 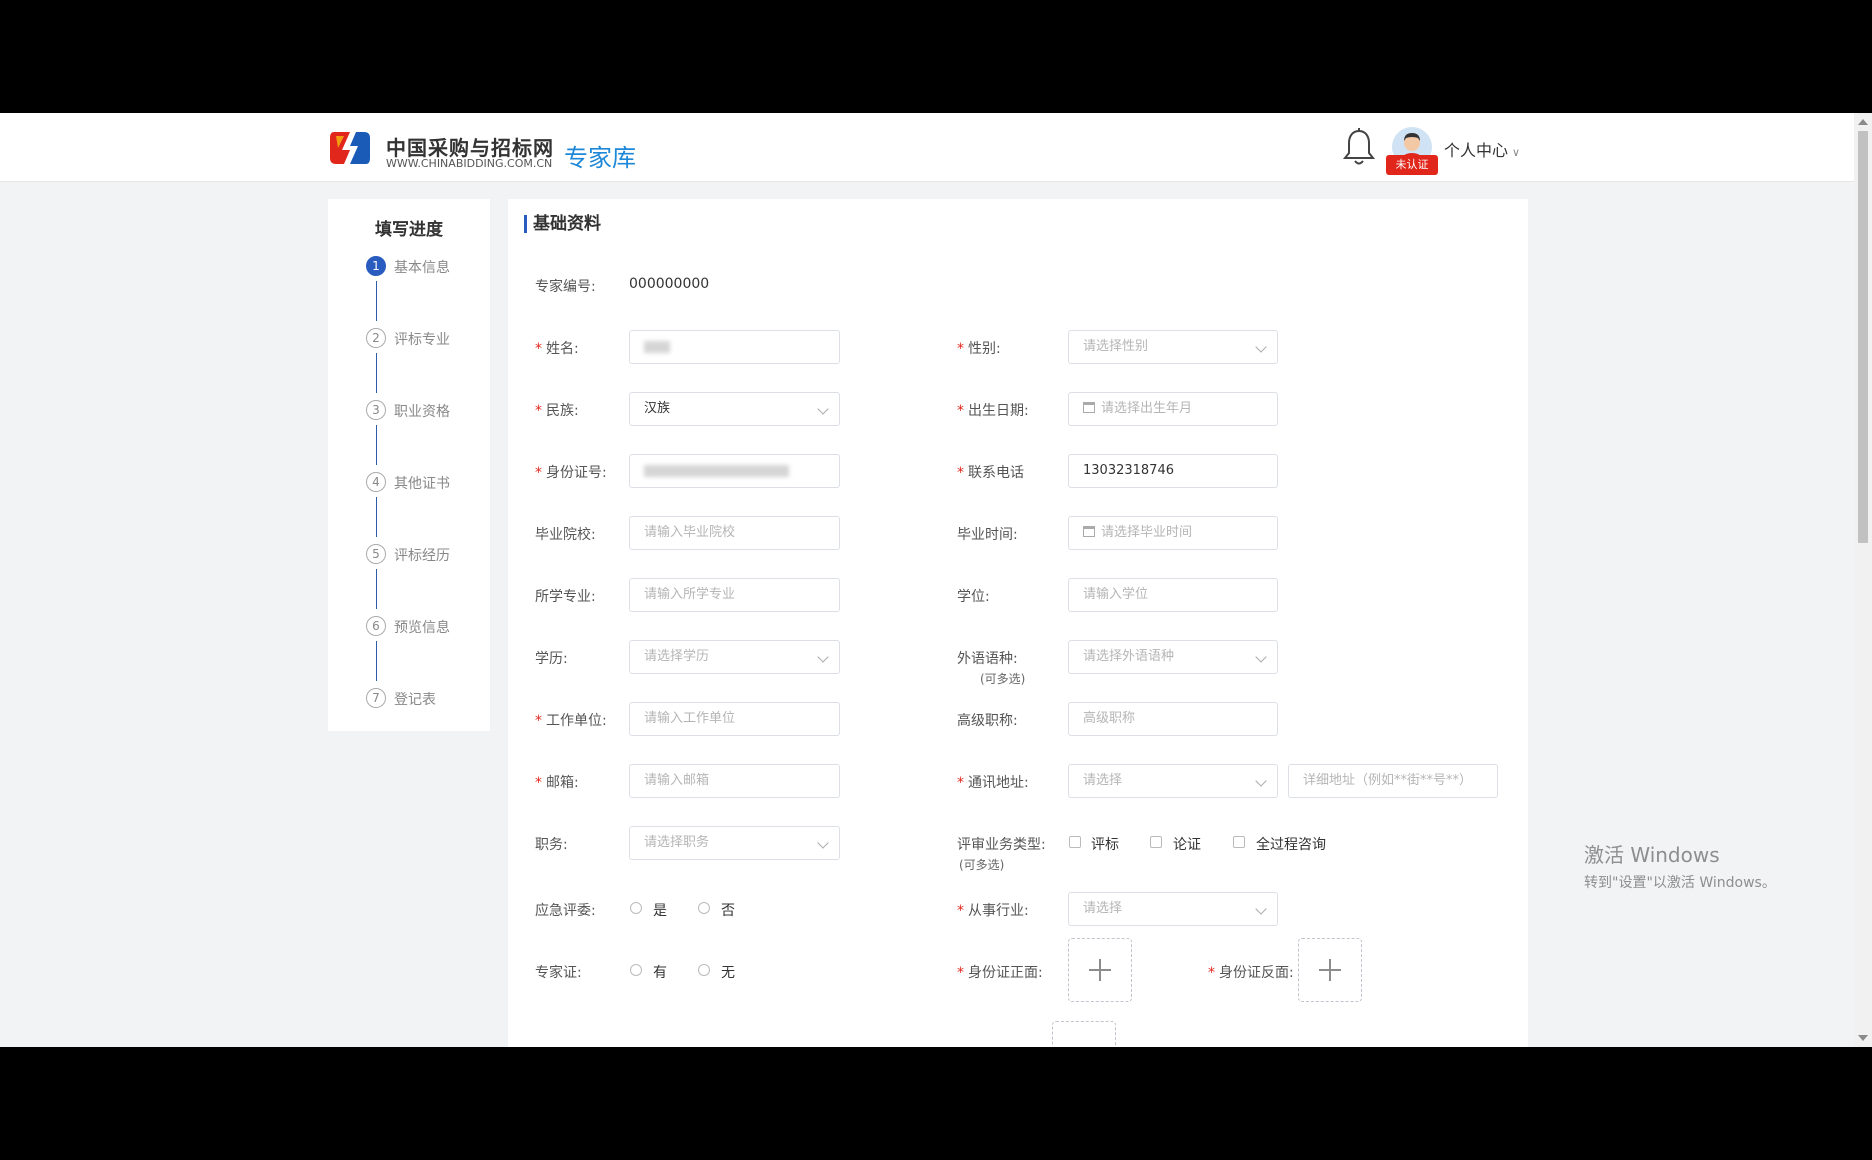 I want to click on language-label: 外语语种:, so click(x=987, y=659).